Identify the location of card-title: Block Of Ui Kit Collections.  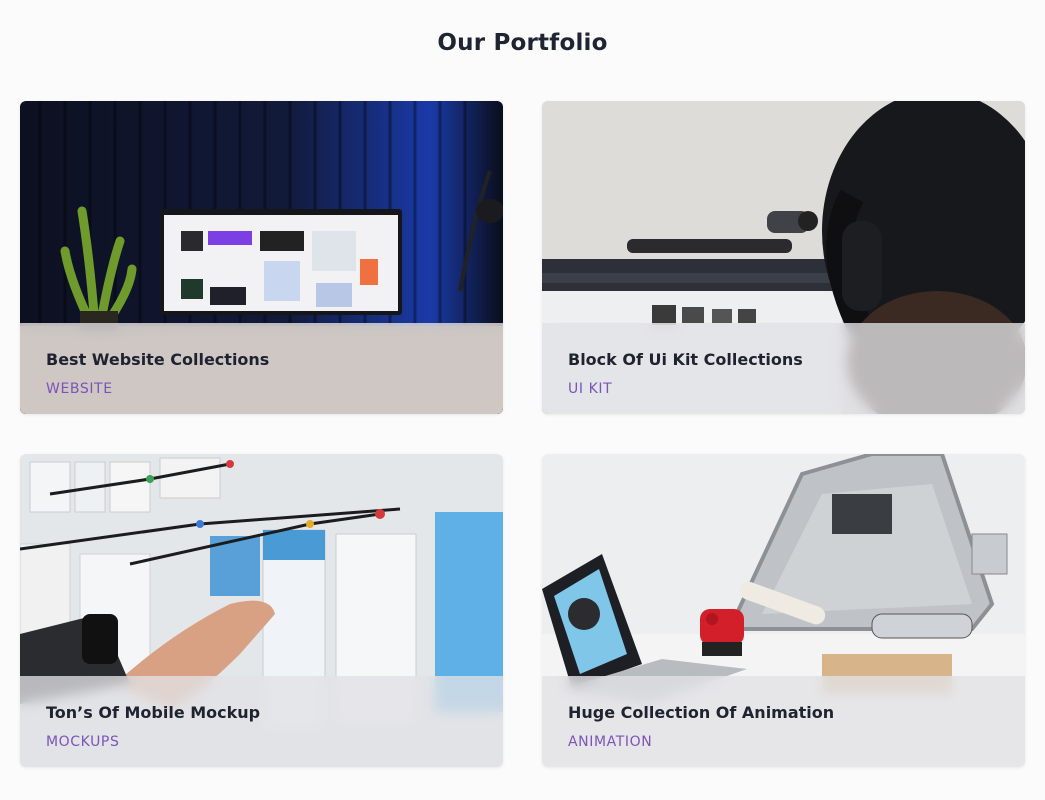
(685, 359).